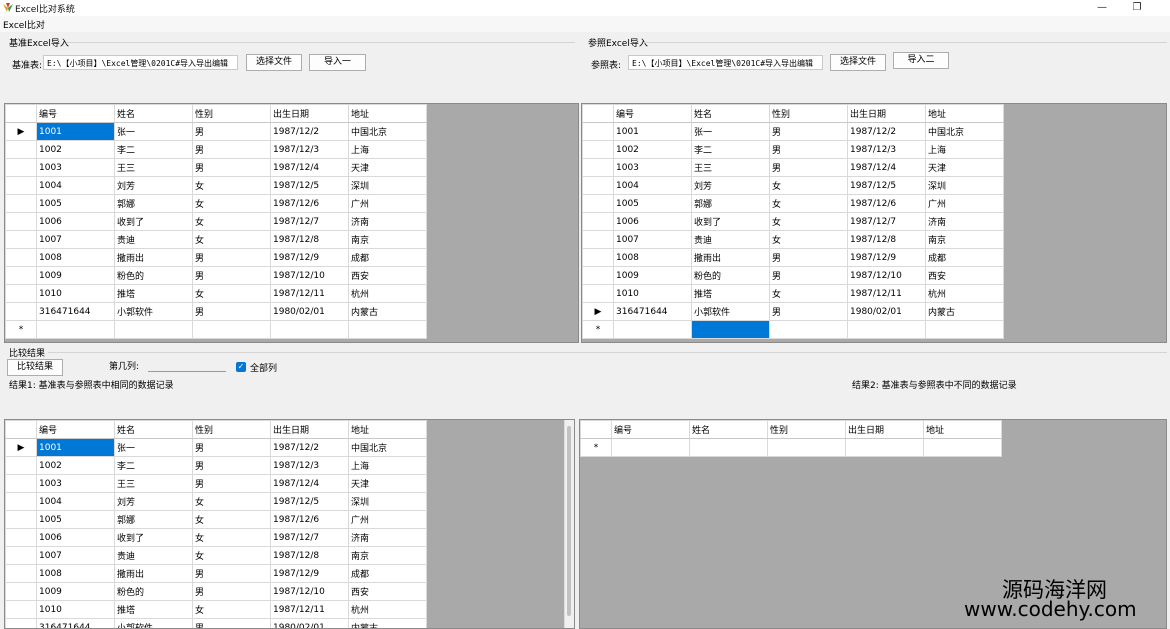 Image resolution: width=1170 pixels, height=629 pixels. I want to click on grid-cell: 1987/12/7, so click(309, 221).